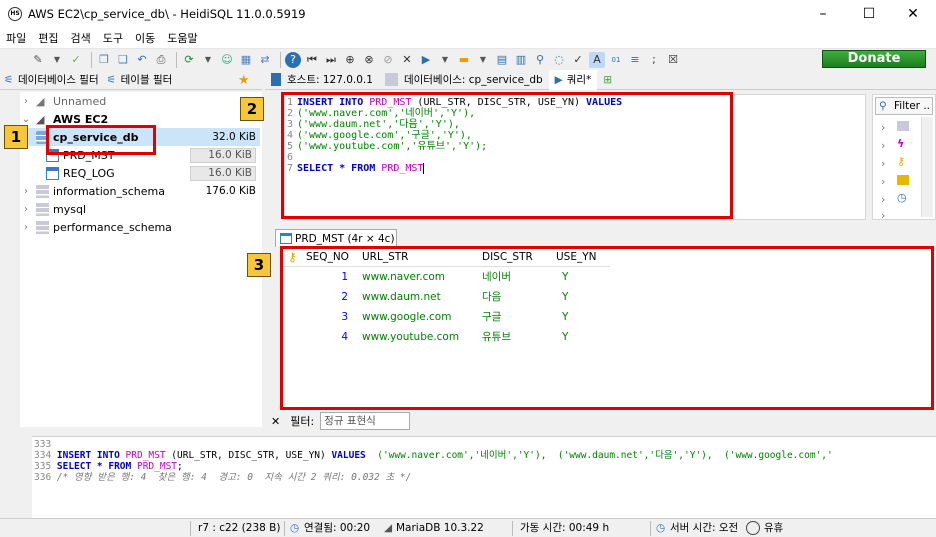 This screenshot has height=537, width=936. What do you see at coordinates (901, 161) in the screenshot?
I see `key-icon: ⚷` at bounding box center [901, 161].